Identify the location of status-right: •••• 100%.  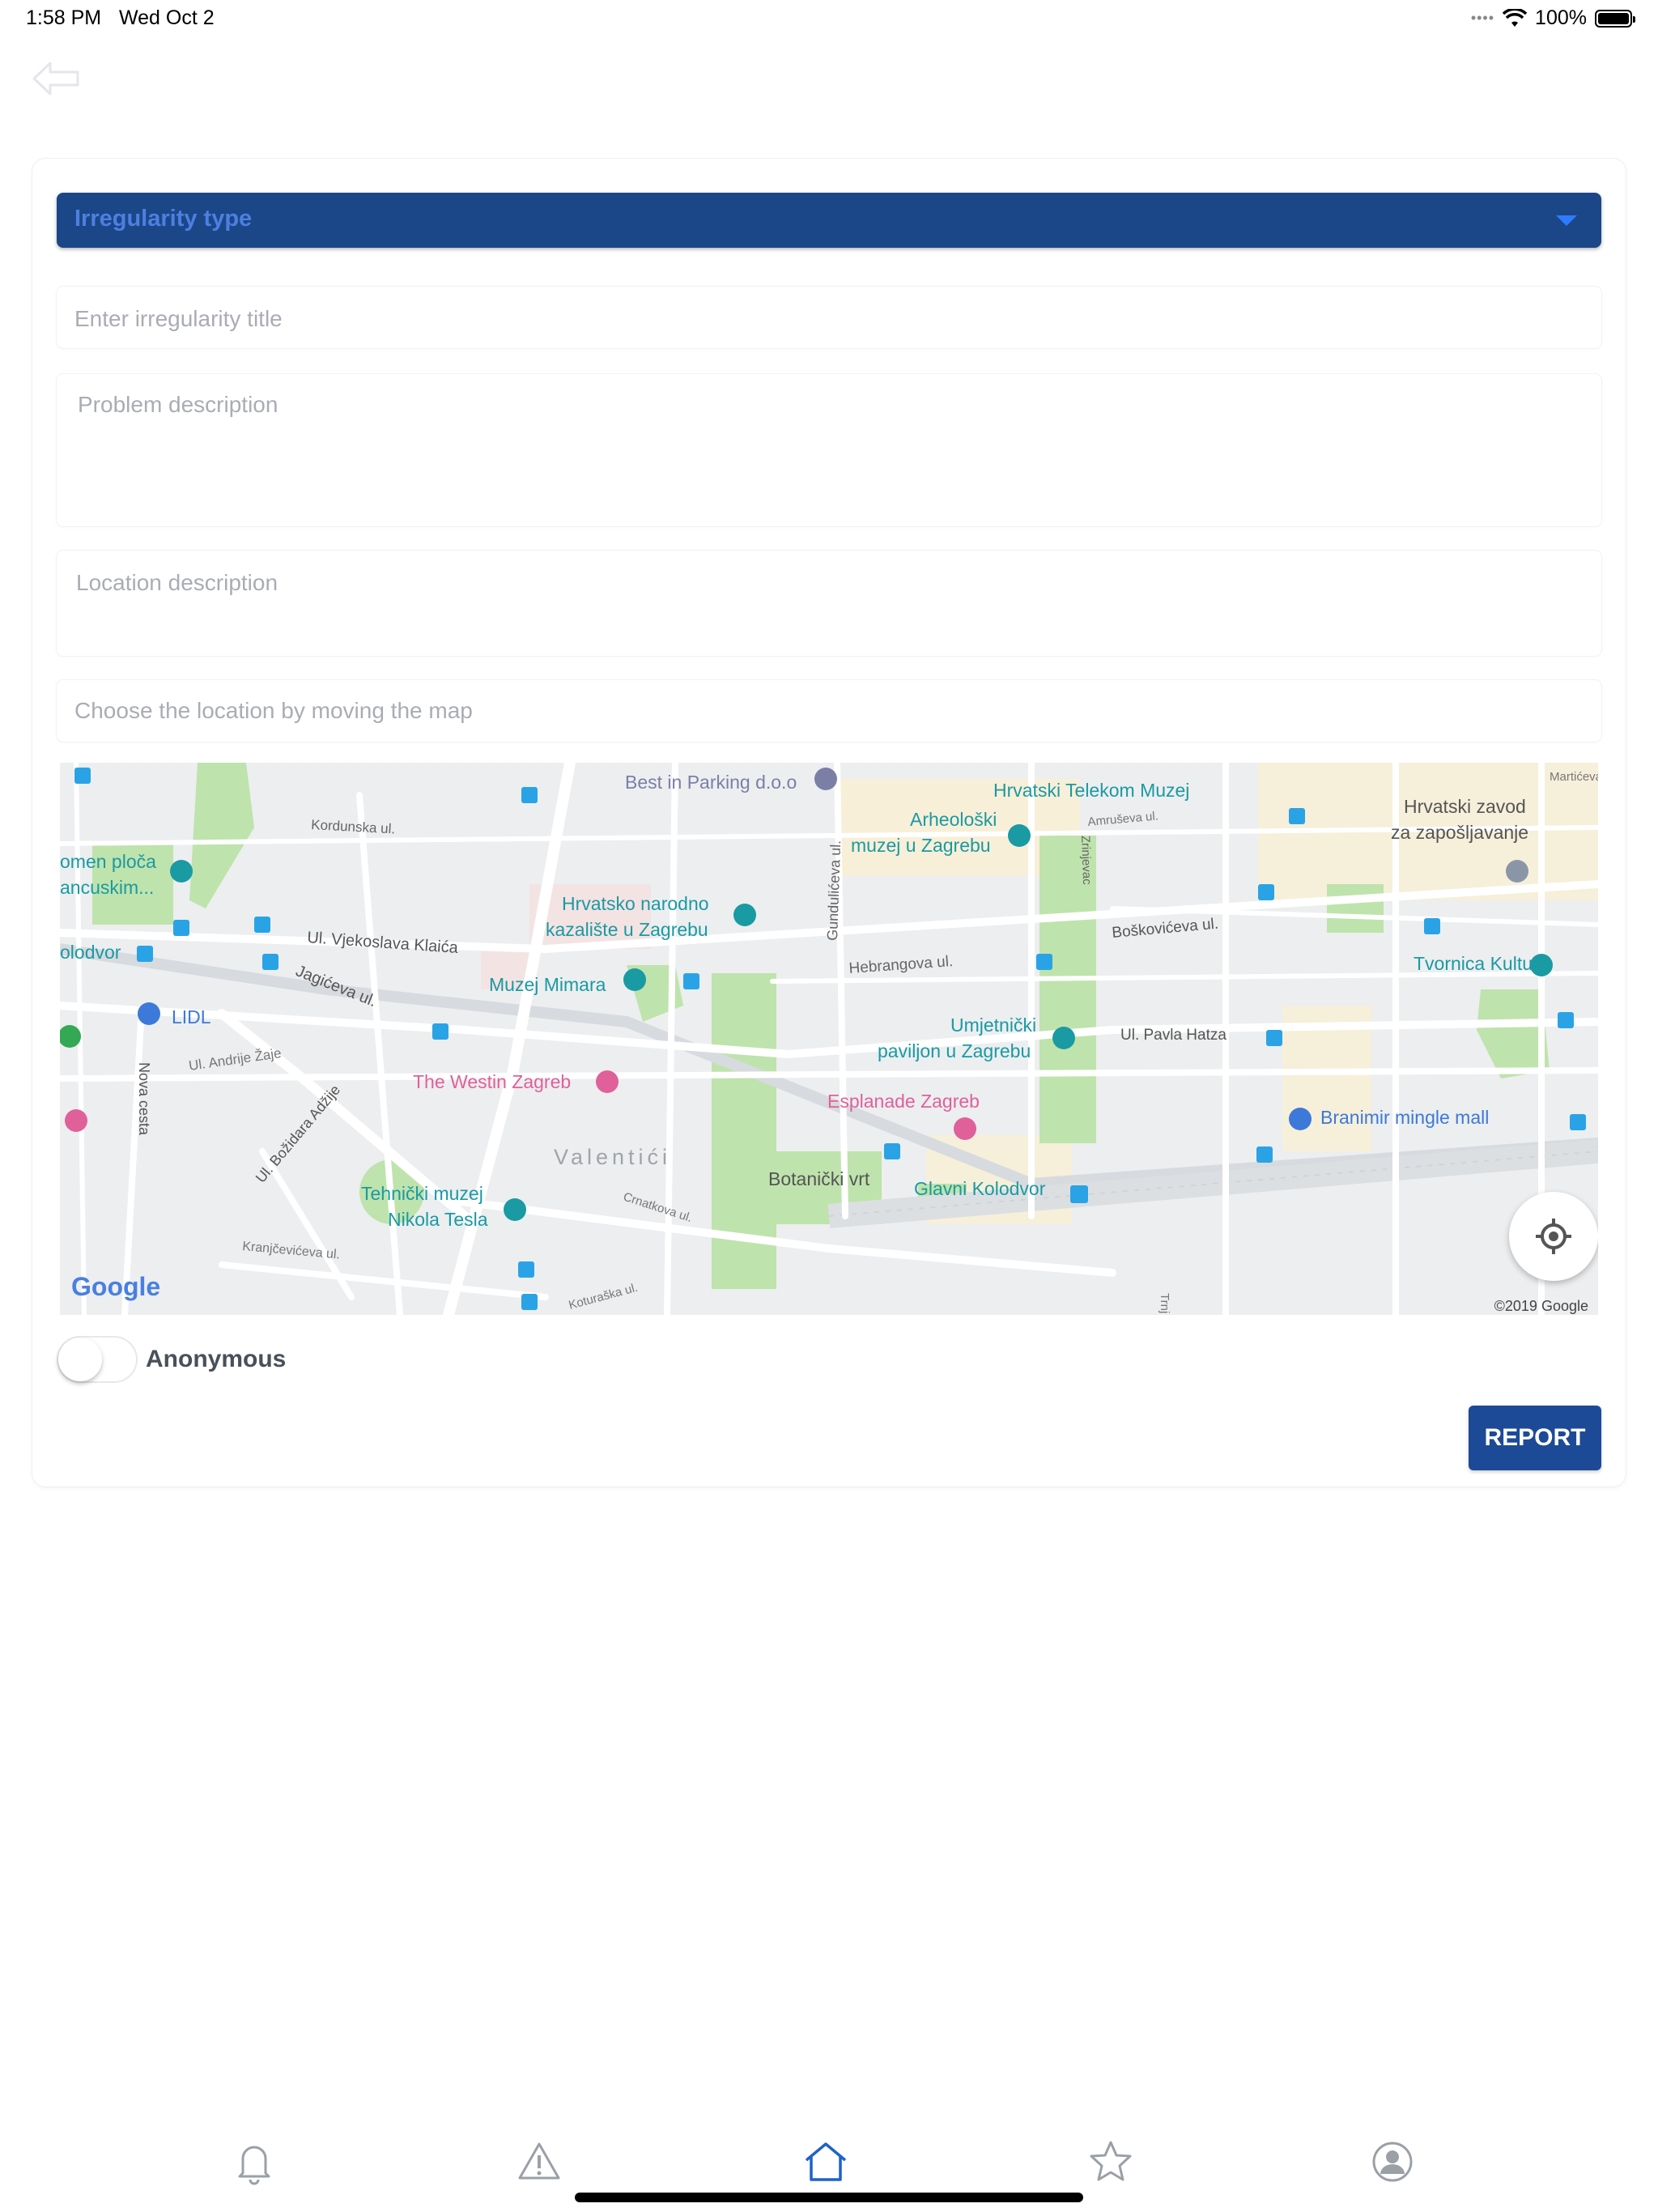
(1552, 18).